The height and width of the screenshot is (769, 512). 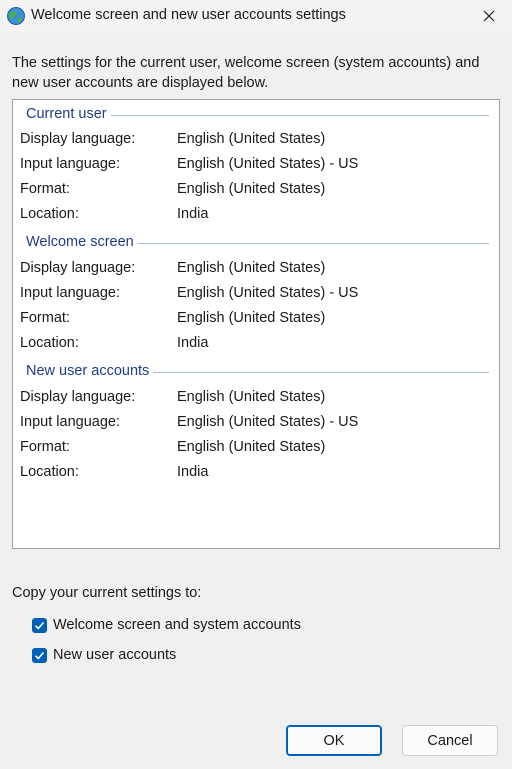 I want to click on cancel-button: Cancel, so click(x=450, y=740).